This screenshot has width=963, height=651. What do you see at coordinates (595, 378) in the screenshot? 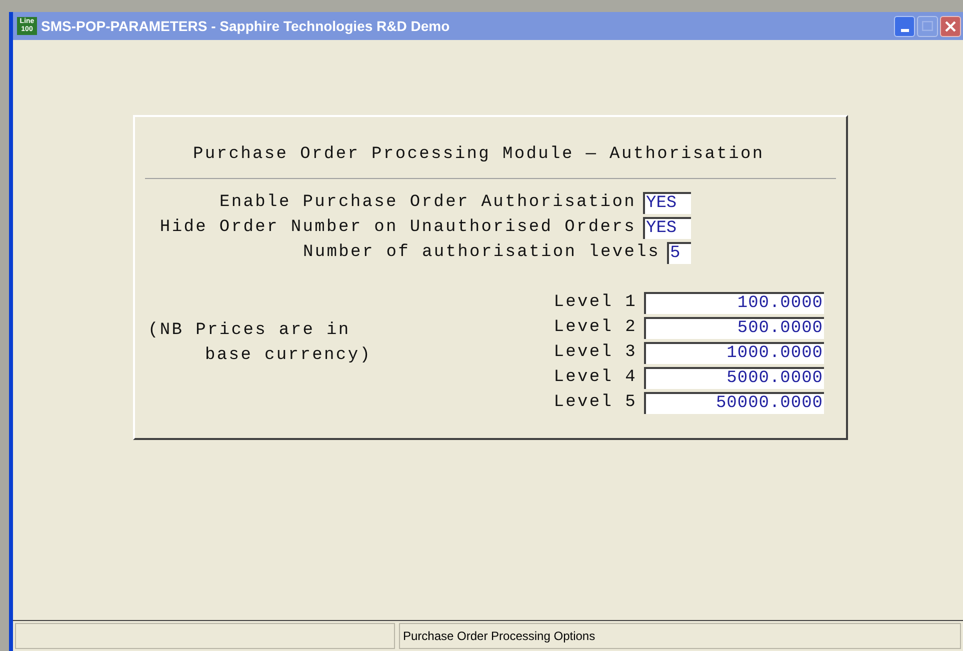
I see `field-label: Level 4` at bounding box center [595, 378].